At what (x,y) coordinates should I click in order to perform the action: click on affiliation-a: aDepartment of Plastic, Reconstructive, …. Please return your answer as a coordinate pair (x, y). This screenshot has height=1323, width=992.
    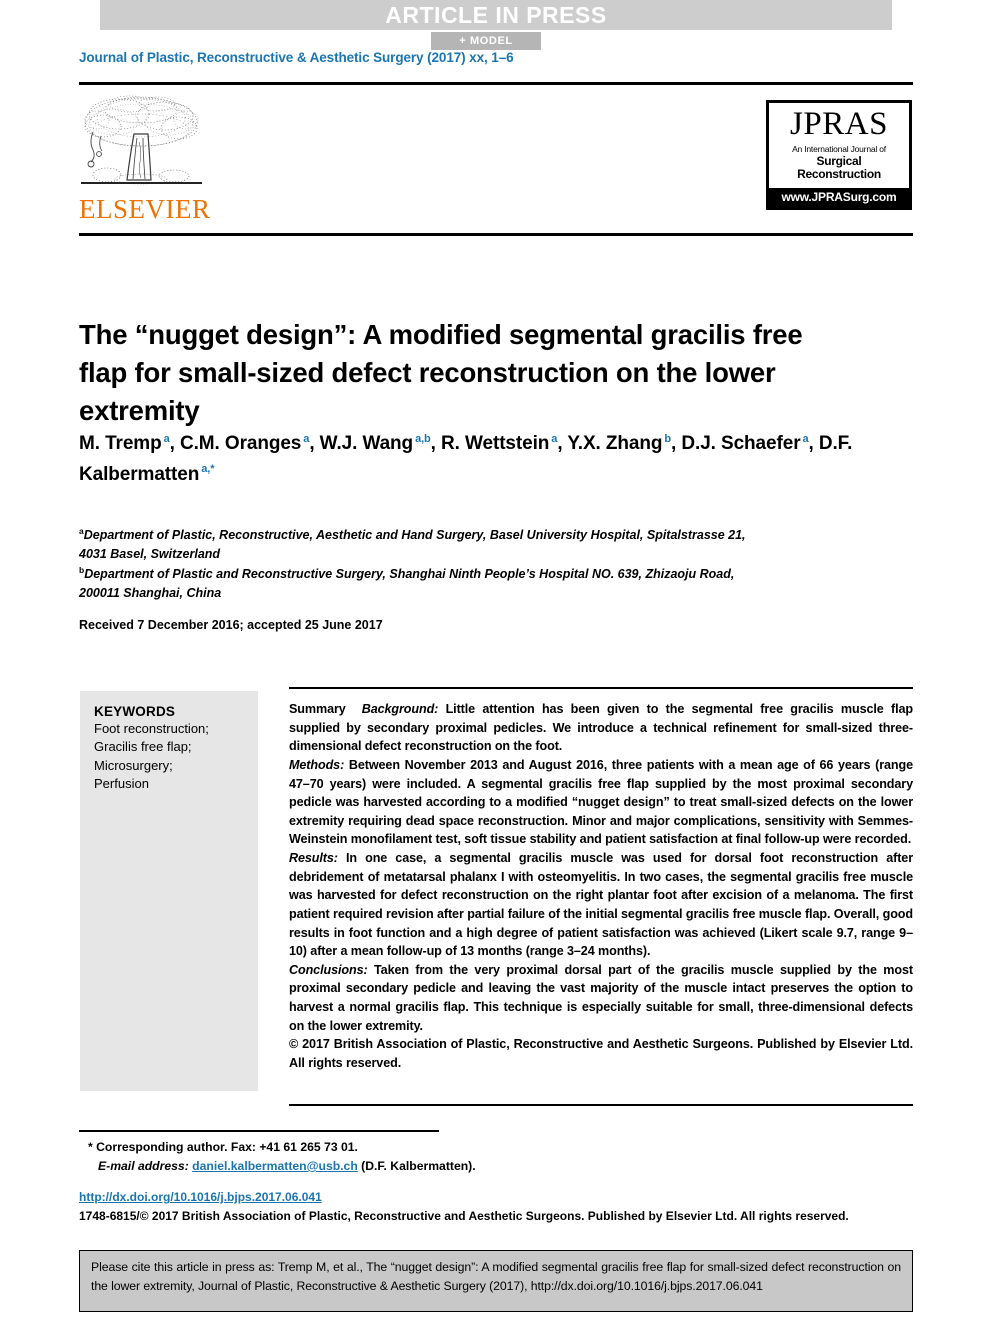
    Looking at the image, I should click on (424, 544).